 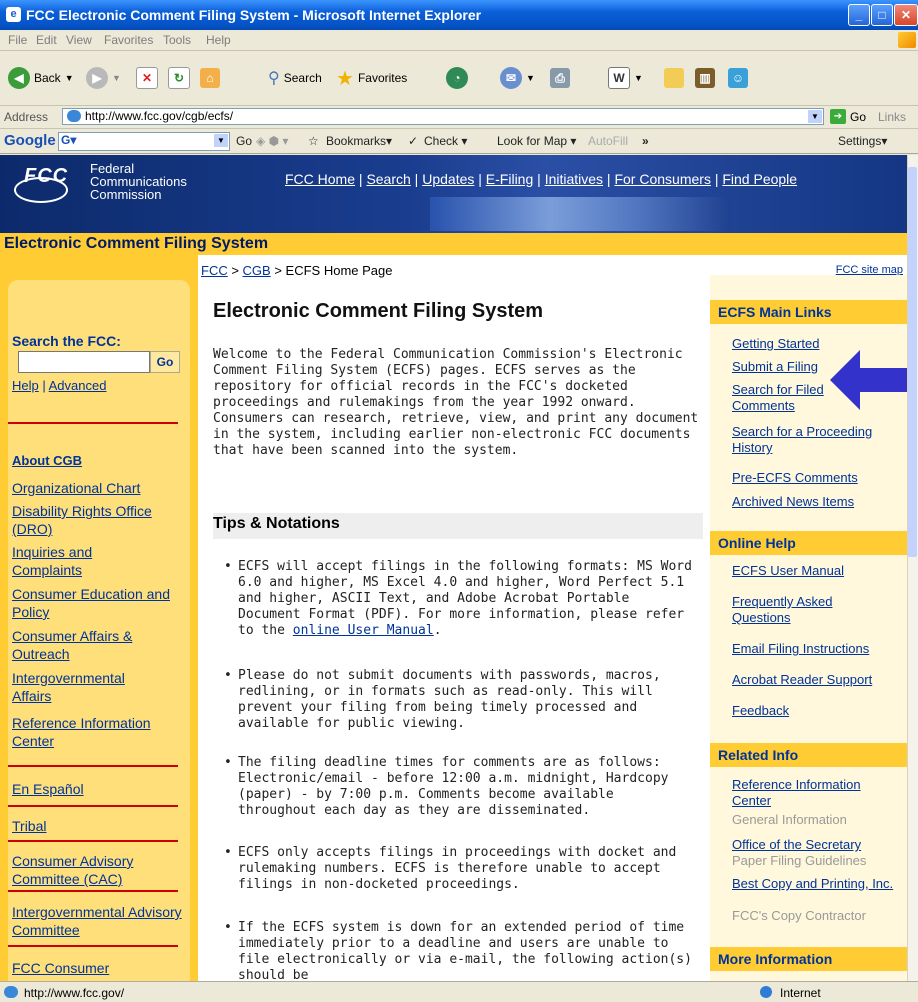 I want to click on research-button: ▥, so click(x=705, y=78).